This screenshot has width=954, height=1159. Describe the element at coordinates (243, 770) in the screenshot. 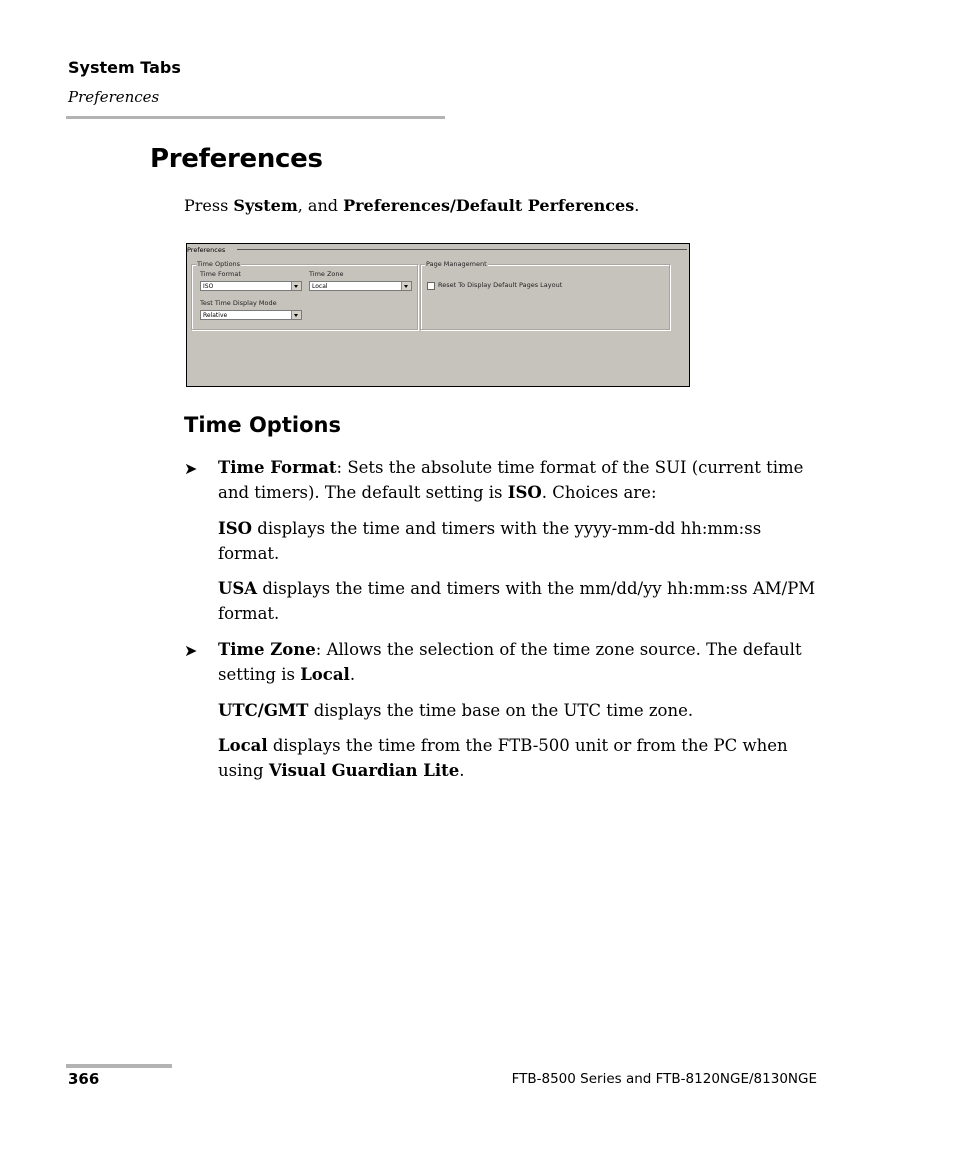

I see `text: using` at that location.